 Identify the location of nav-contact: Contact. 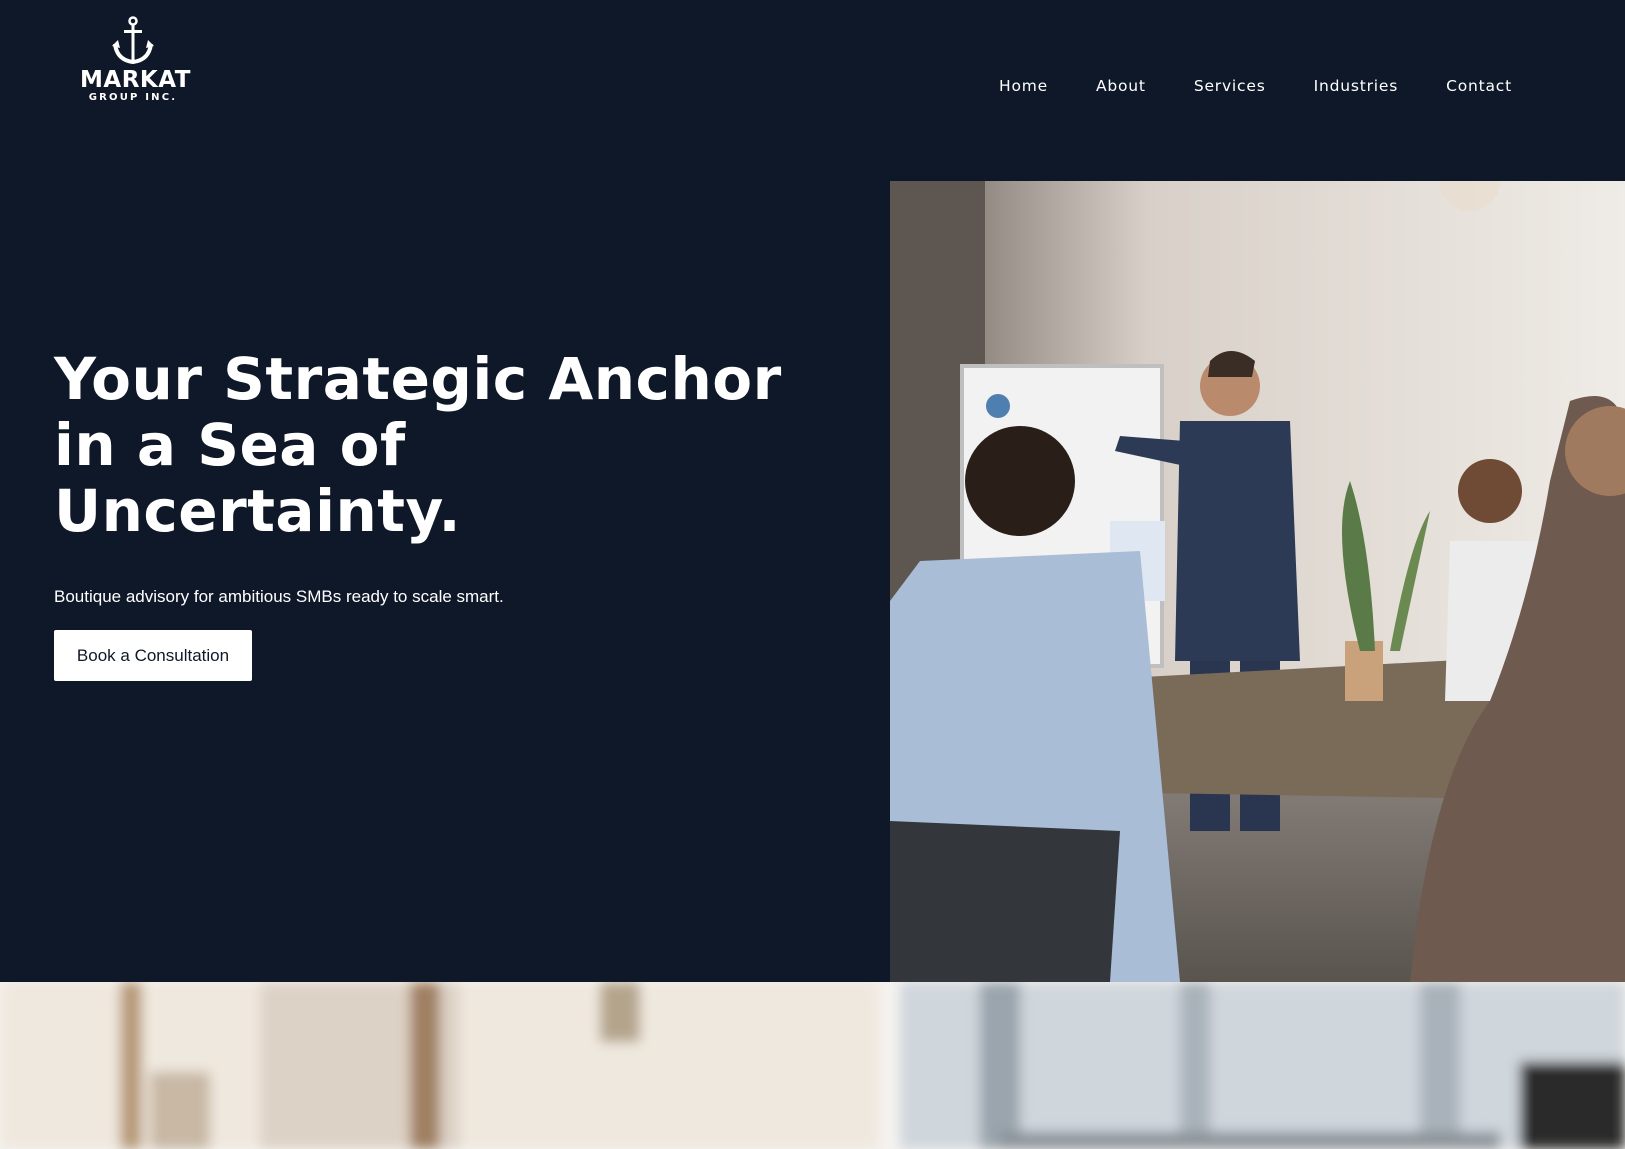
(1479, 86).